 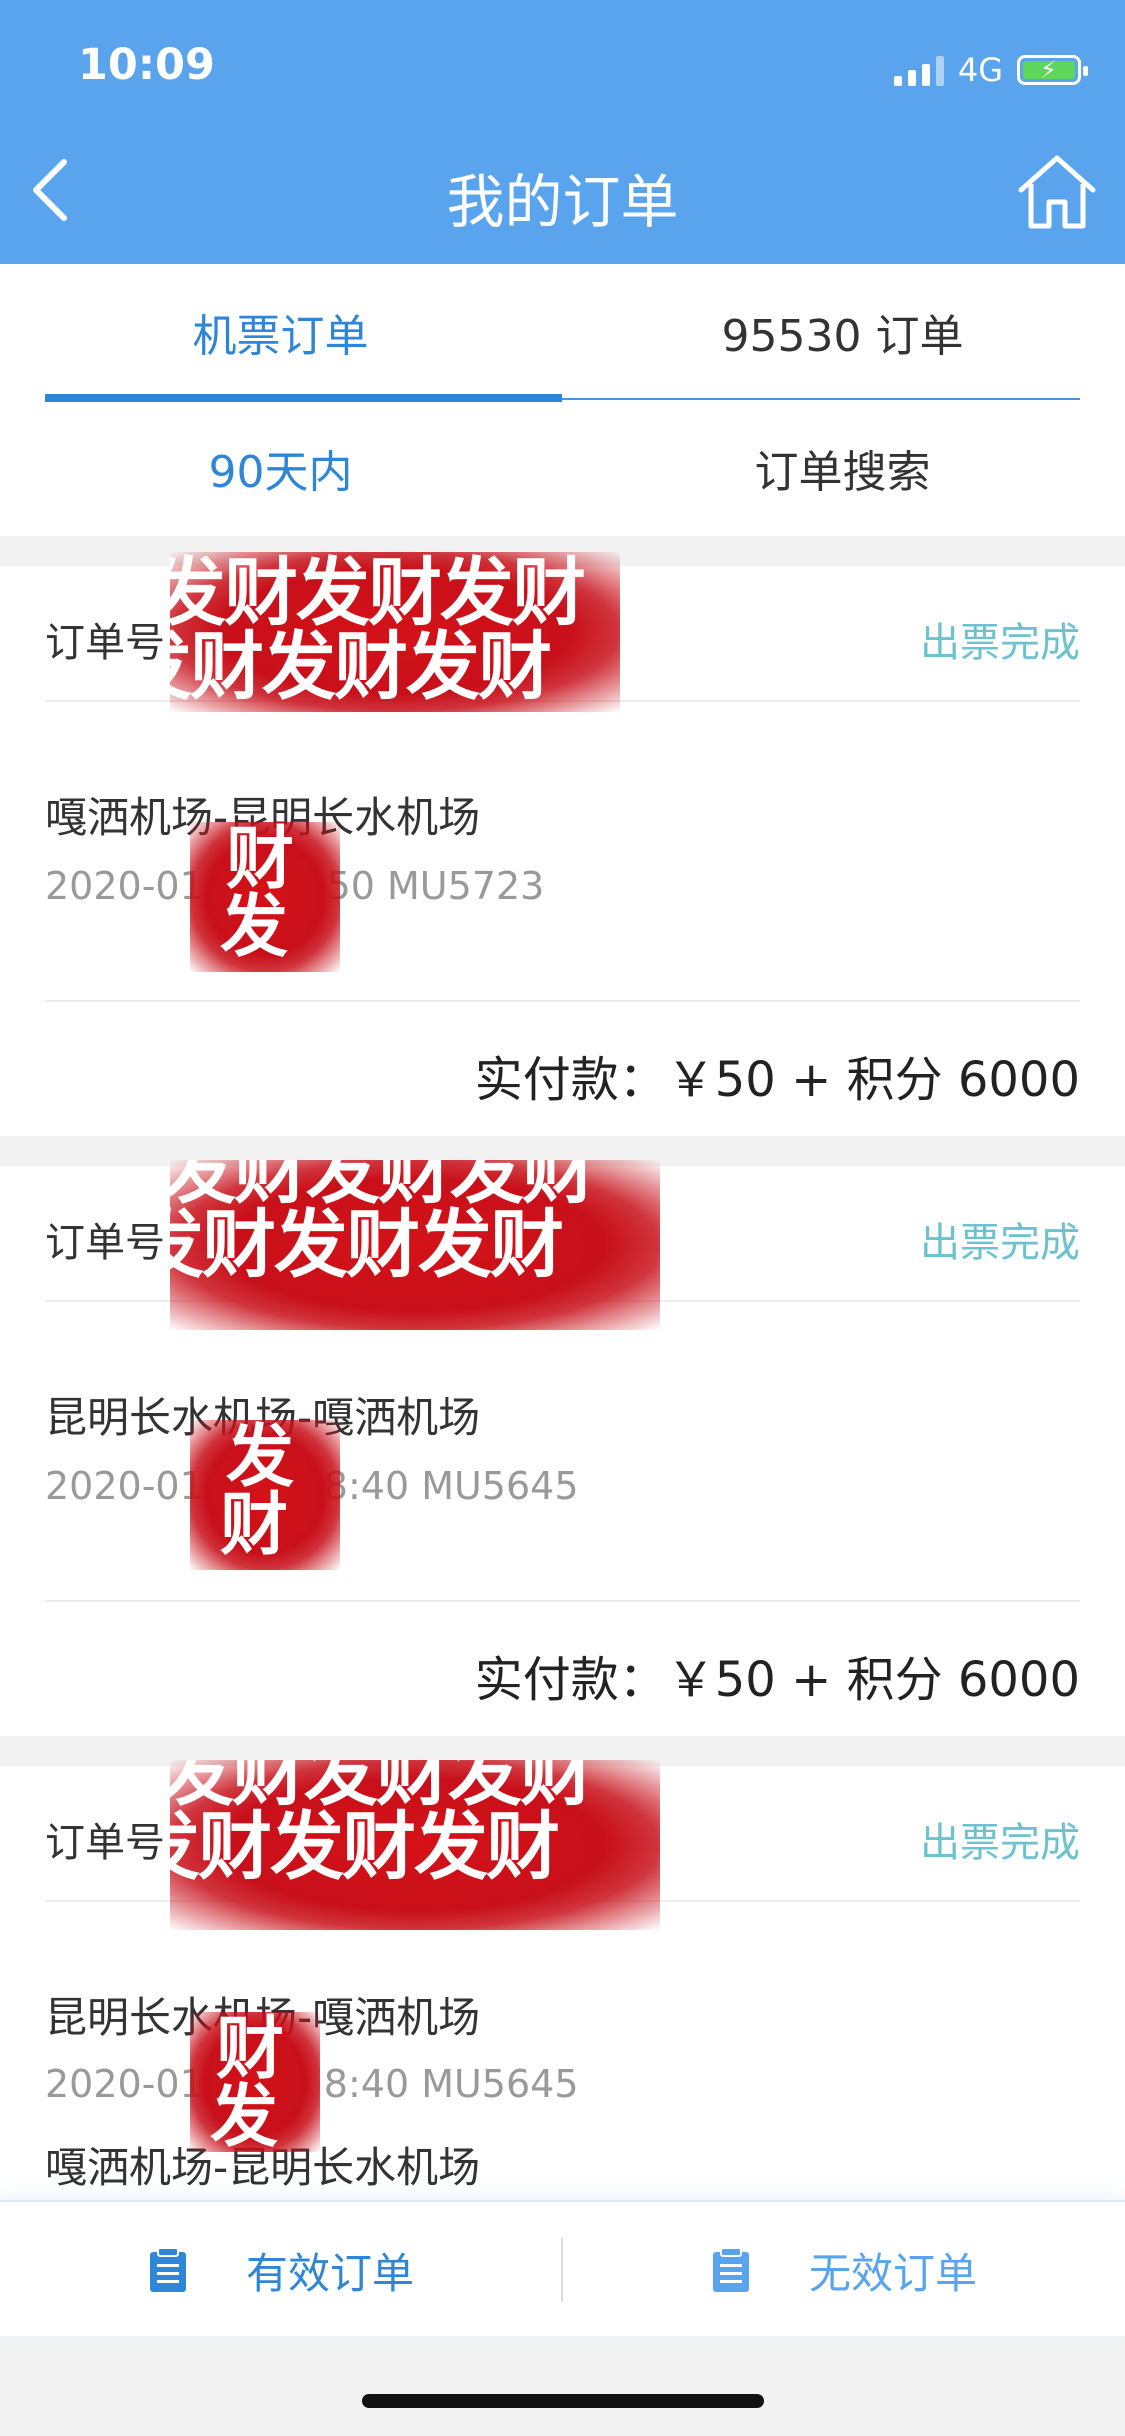 What do you see at coordinates (265, 1495) in the screenshot?
I see `redaction-stamp: 发 财` at bounding box center [265, 1495].